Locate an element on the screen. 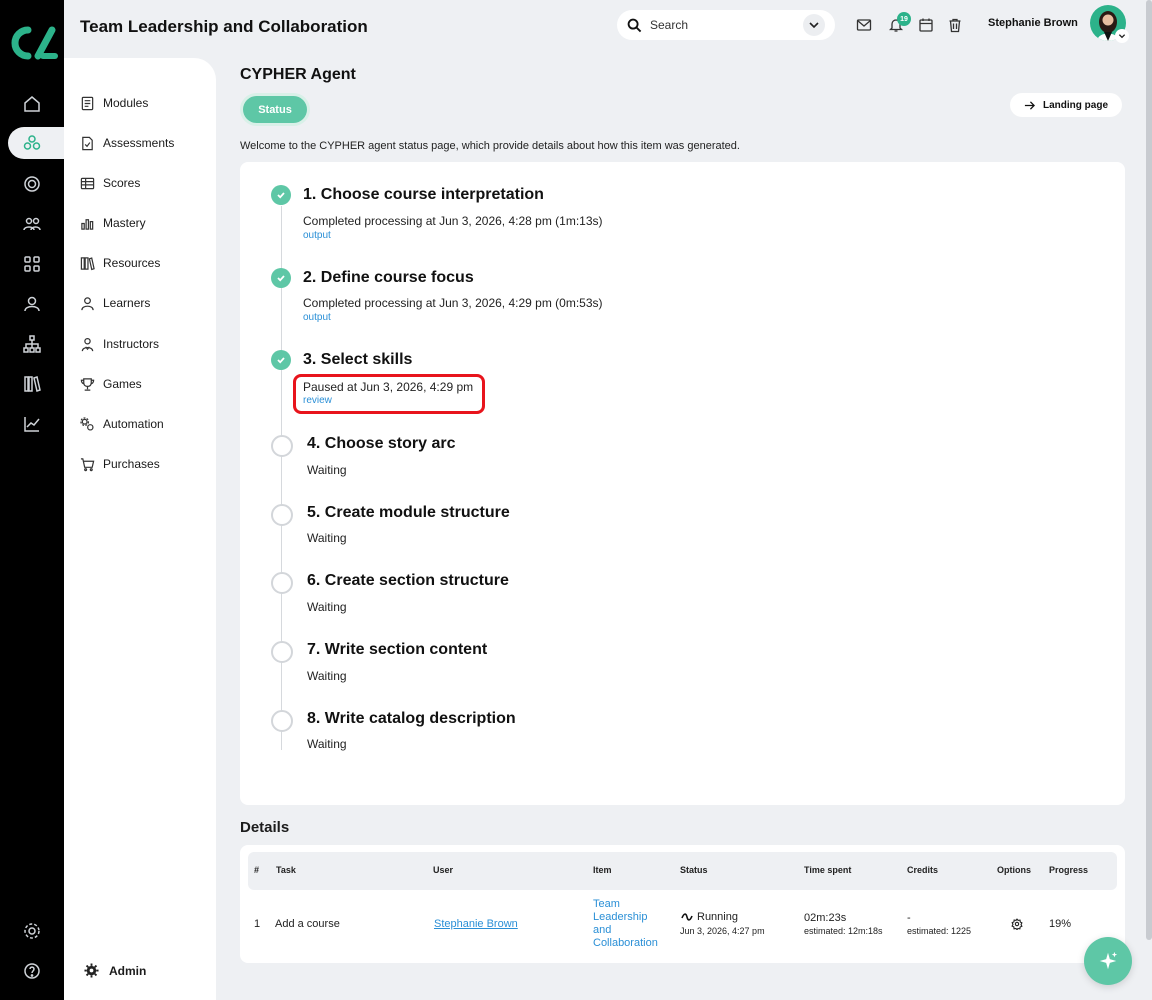 The width and height of the screenshot is (1152, 1000). admin-button: Admin is located at coordinates (115, 970).